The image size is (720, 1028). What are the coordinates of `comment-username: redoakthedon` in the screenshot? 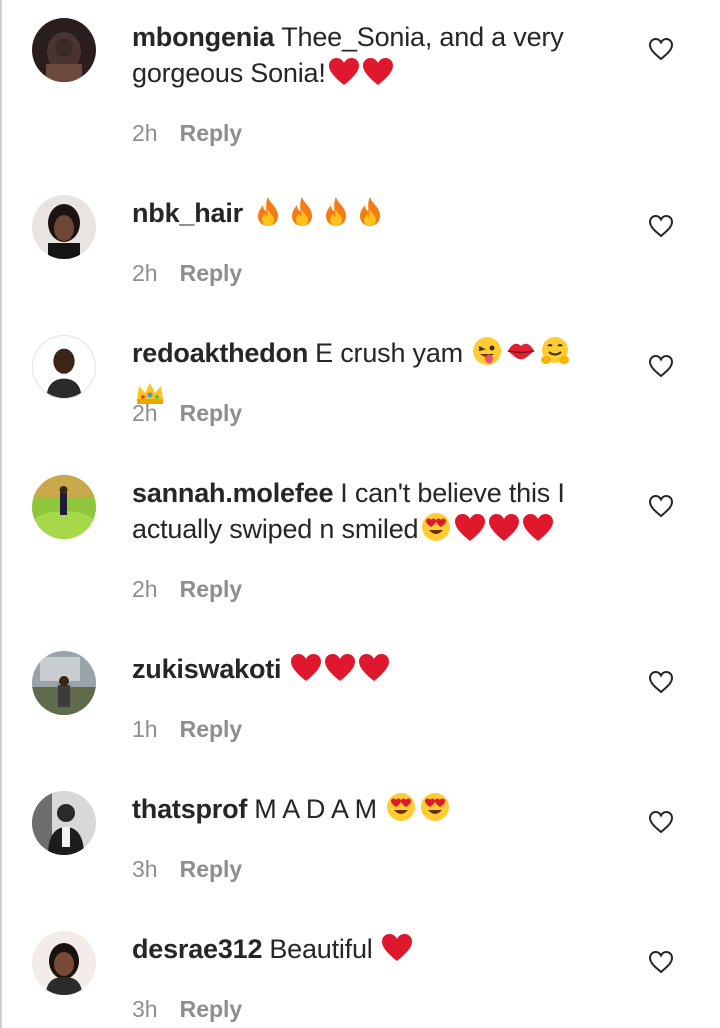 It's located at (220, 353).